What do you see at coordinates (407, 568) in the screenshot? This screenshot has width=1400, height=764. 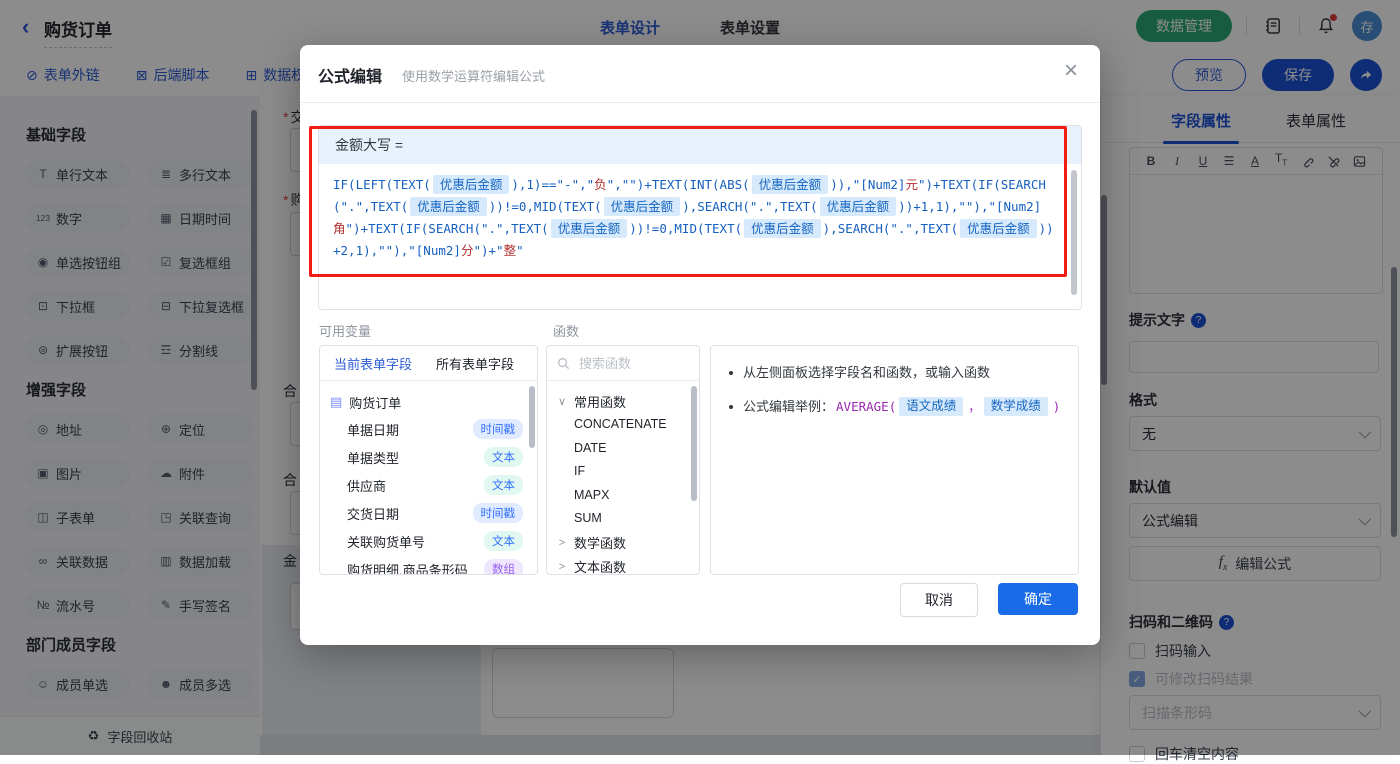 I see `variable-name: 购货明细.商品条形码` at bounding box center [407, 568].